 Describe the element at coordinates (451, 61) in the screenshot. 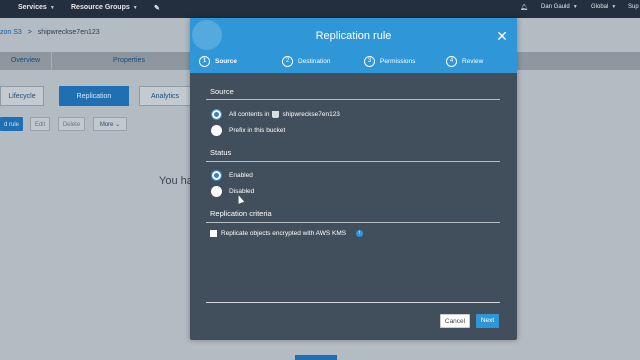

I see `step-number: 4` at that location.